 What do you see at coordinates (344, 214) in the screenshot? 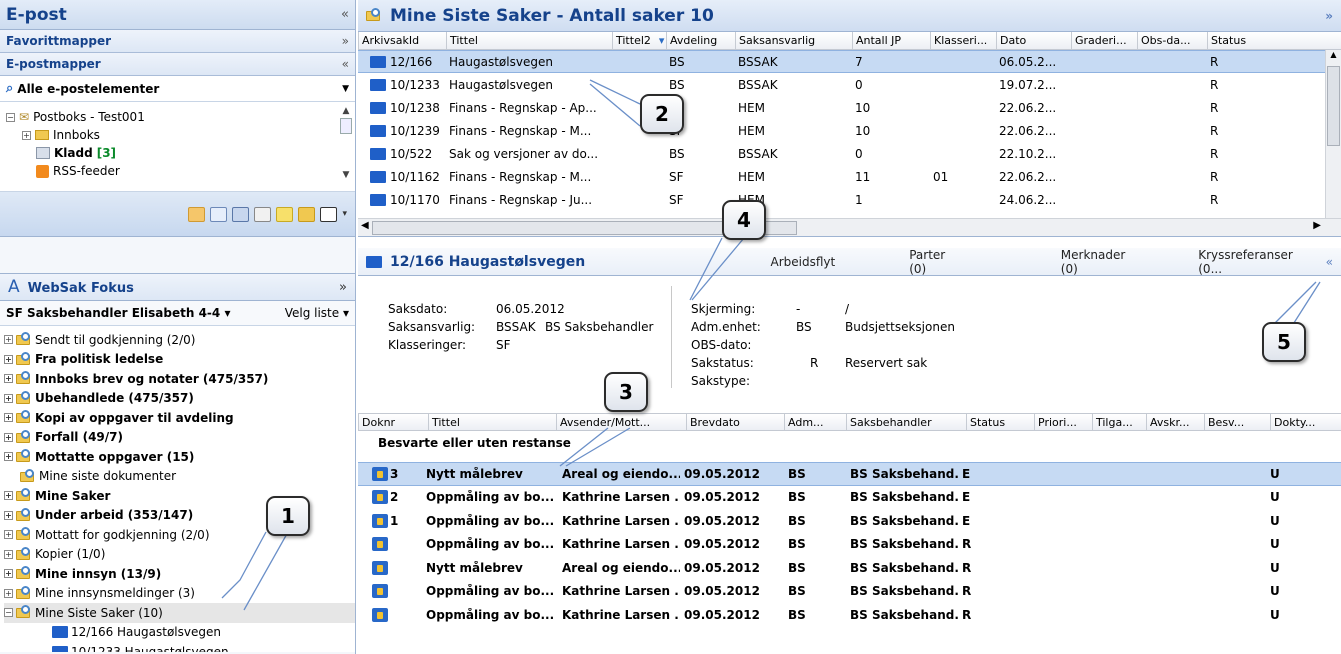
I see `configure-buttons-icon: ▾` at bounding box center [344, 214].